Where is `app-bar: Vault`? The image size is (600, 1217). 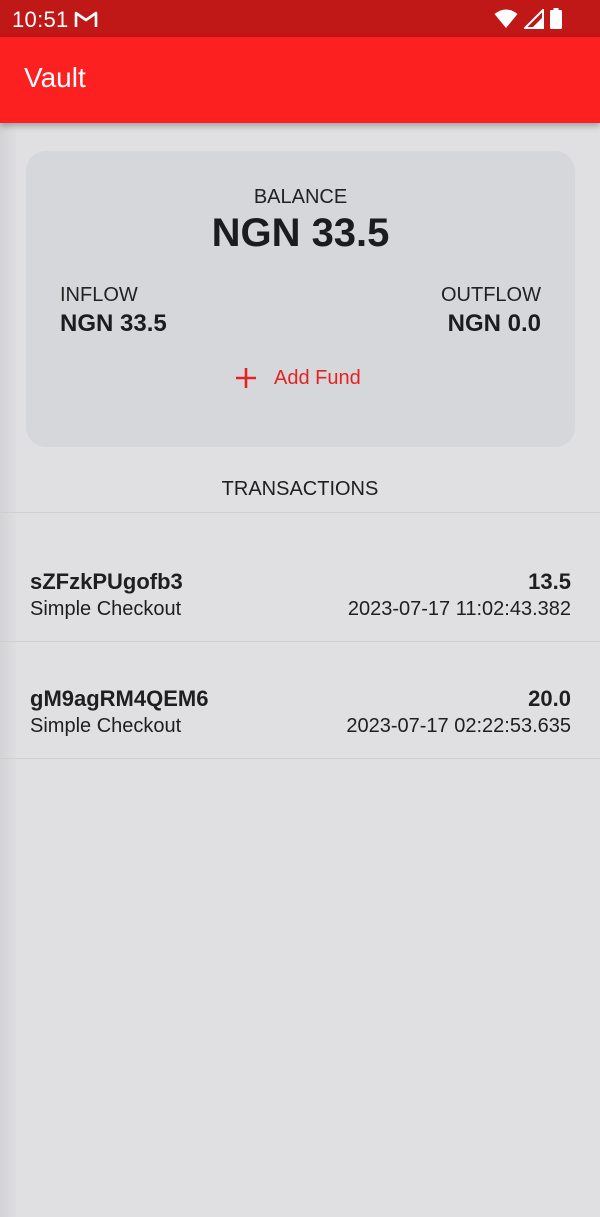
app-bar: Vault is located at coordinates (300, 80).